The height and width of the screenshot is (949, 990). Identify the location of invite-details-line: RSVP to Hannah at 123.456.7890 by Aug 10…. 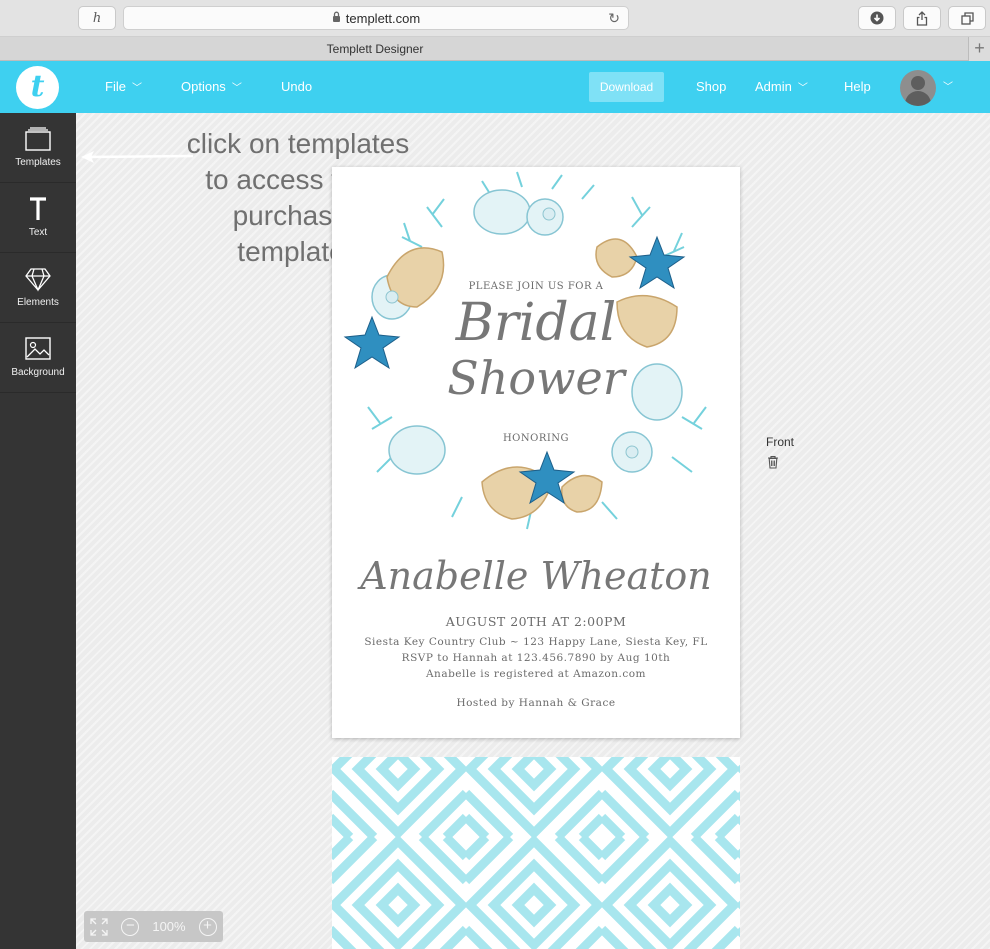
(536, 658).